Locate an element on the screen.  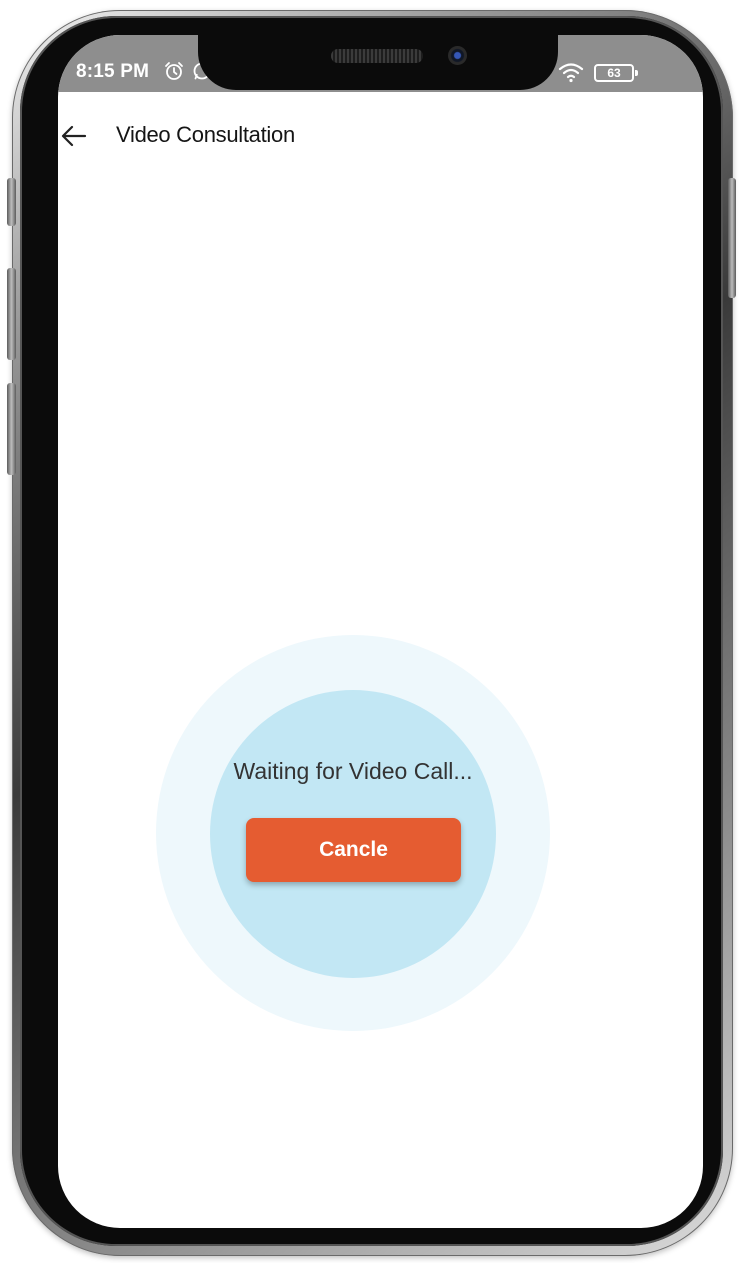
front-camera is located at coordinates (457, 55).